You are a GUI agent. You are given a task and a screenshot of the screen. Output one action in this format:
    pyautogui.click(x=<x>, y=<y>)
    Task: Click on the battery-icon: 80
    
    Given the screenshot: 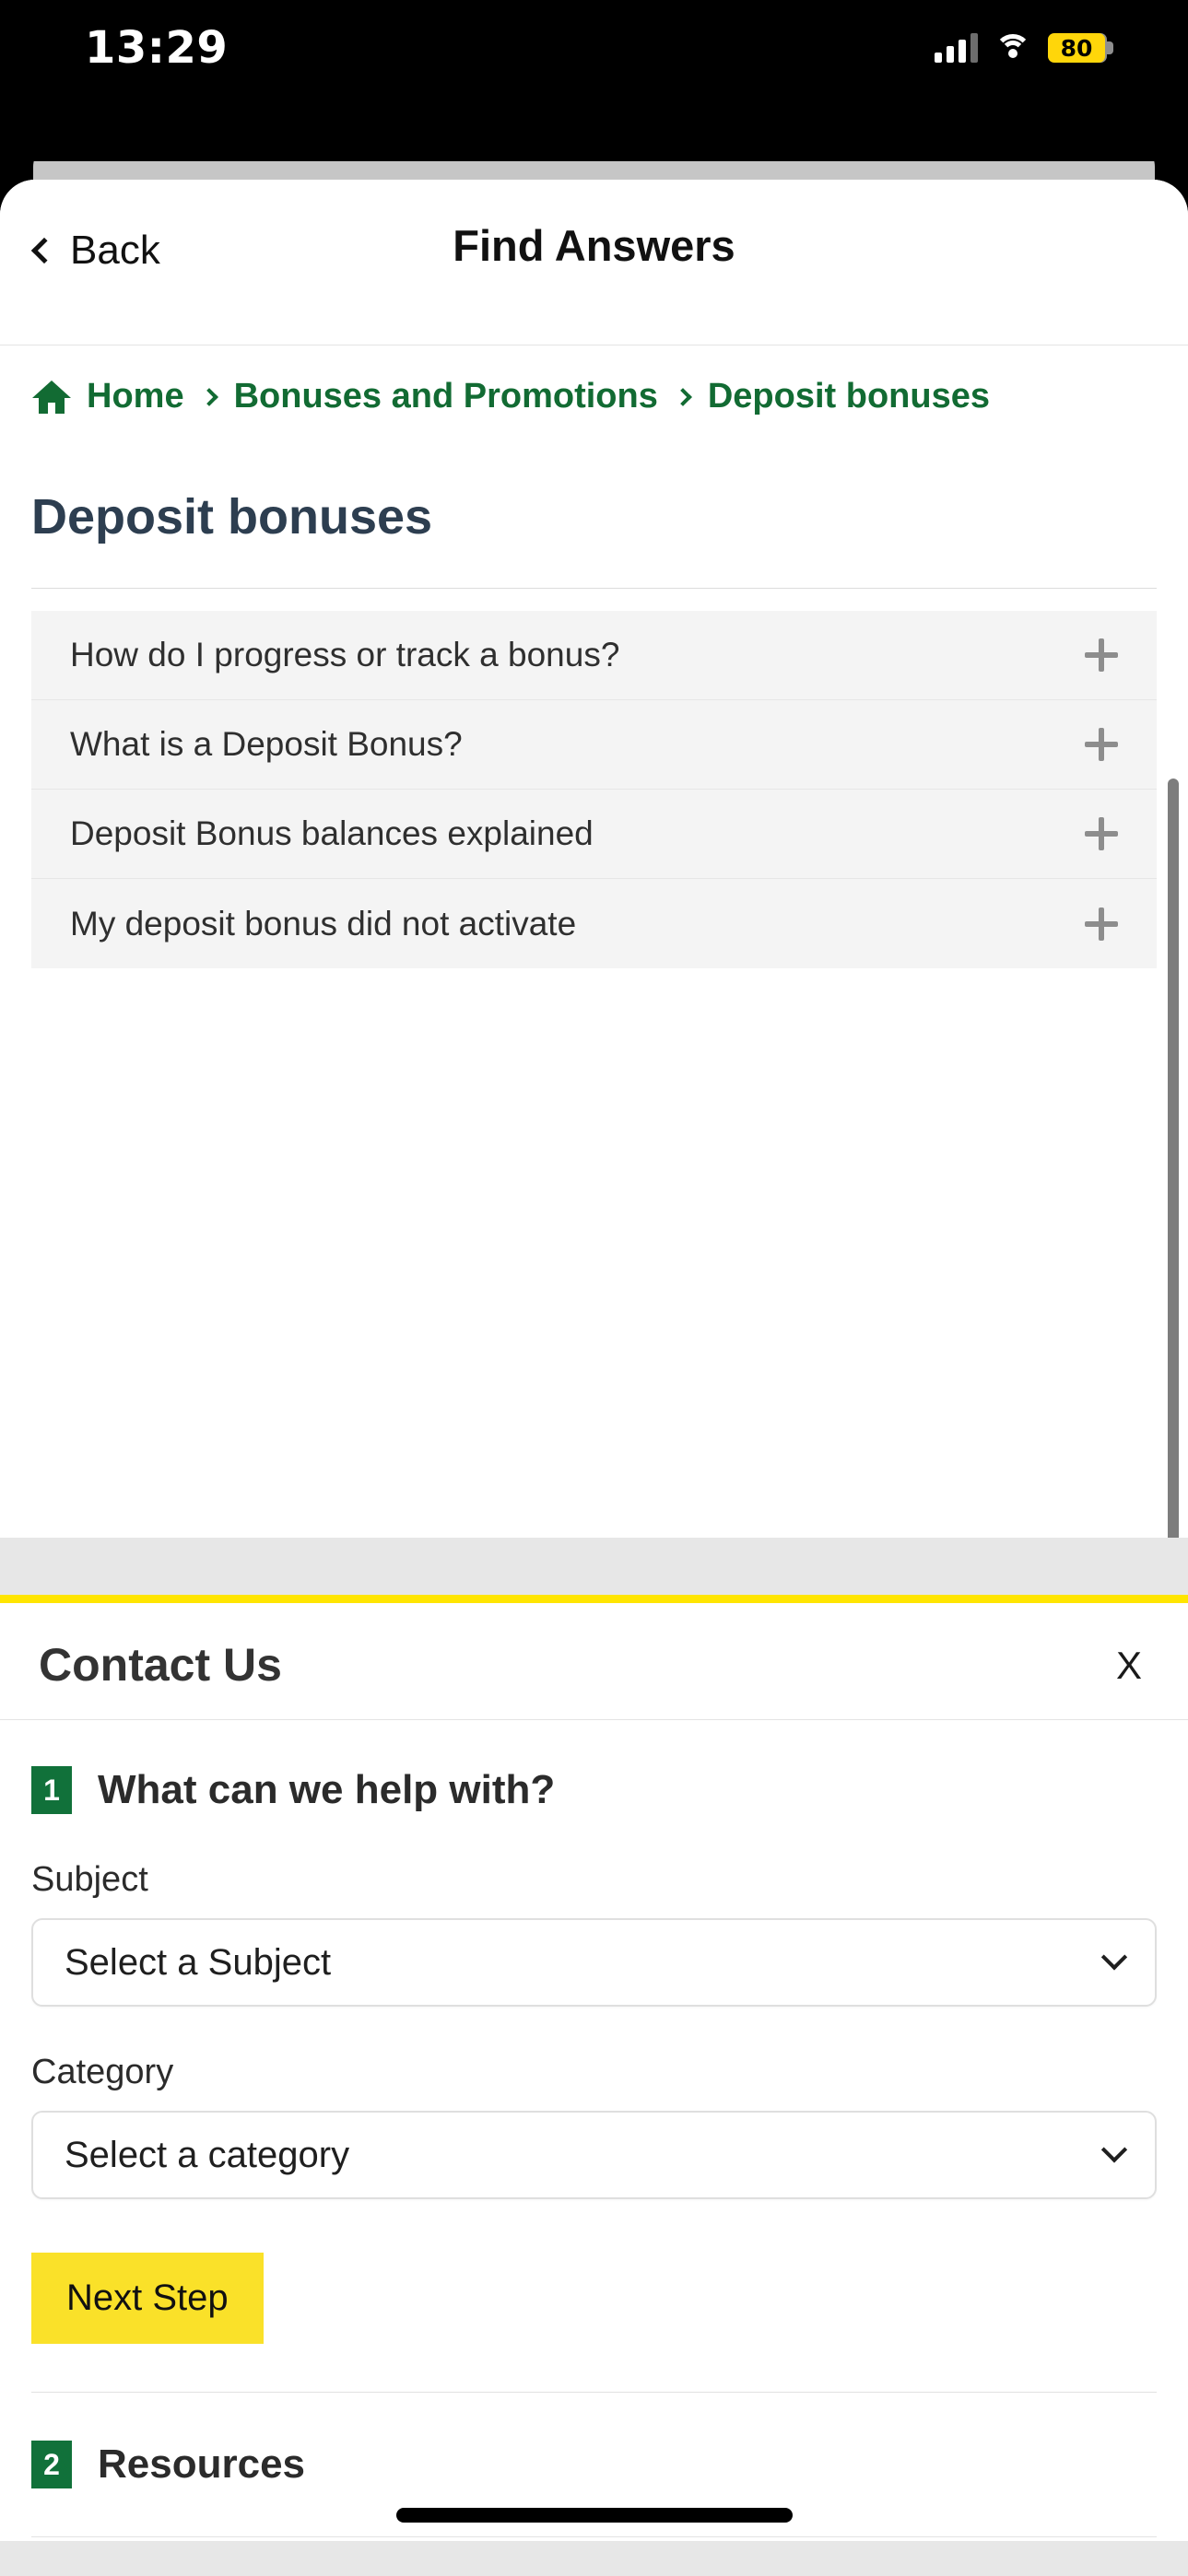 What is the action you would take?
    pyautogui.click(x=1080, y=48)
    